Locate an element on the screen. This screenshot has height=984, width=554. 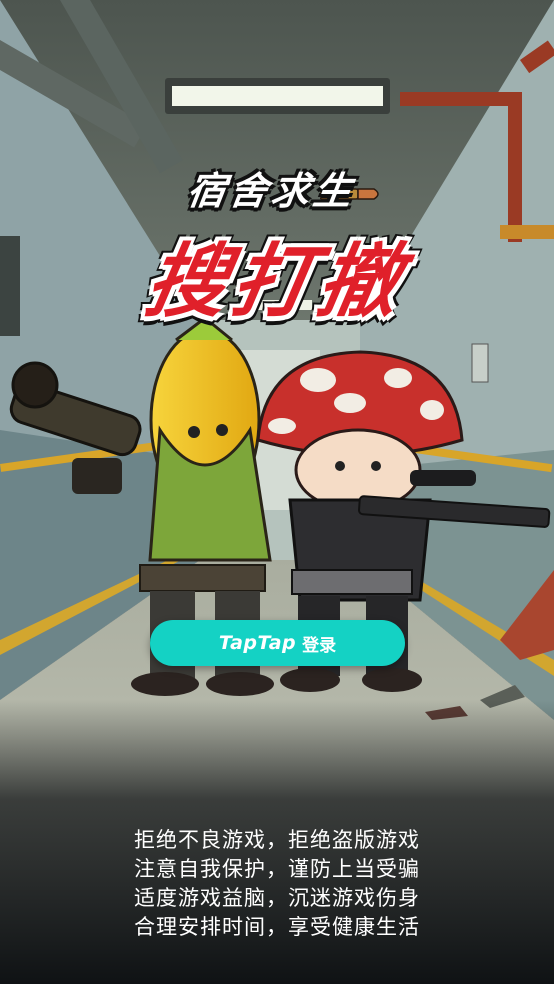
advisory-line: 合理安排时间，享受健康生活 is located at coordinates (277, 927).